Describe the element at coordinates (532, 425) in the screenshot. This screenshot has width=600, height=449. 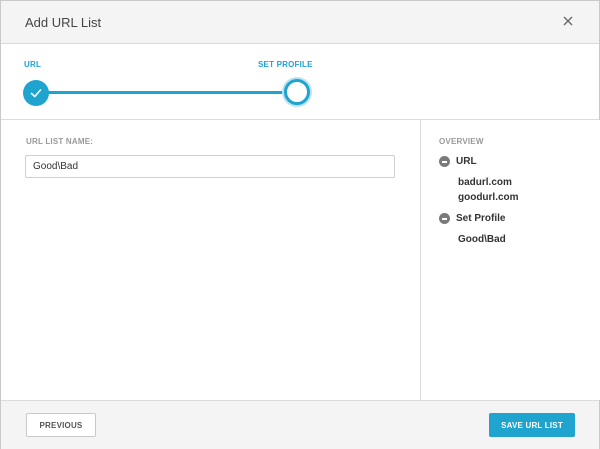
I see `save-url-list-button: SAVE URL LIST` at that location.